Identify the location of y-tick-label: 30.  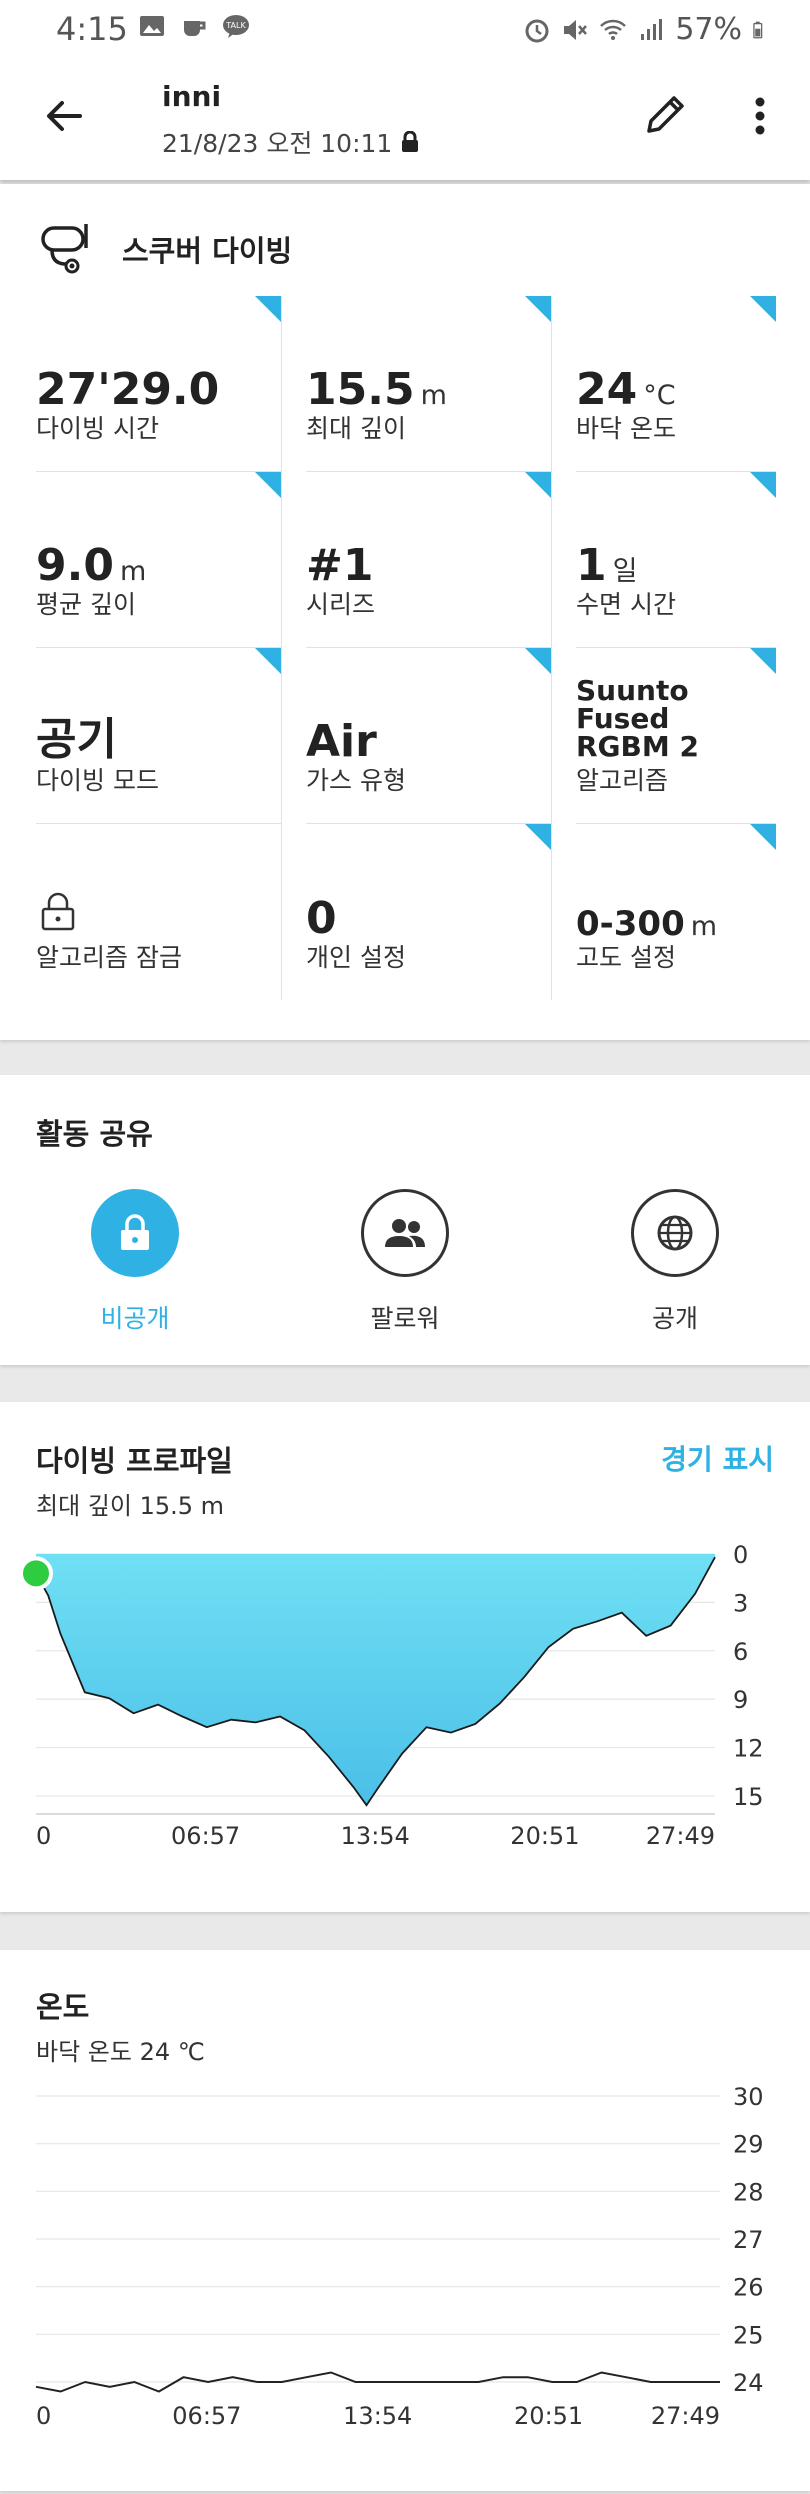
(748, 2097).